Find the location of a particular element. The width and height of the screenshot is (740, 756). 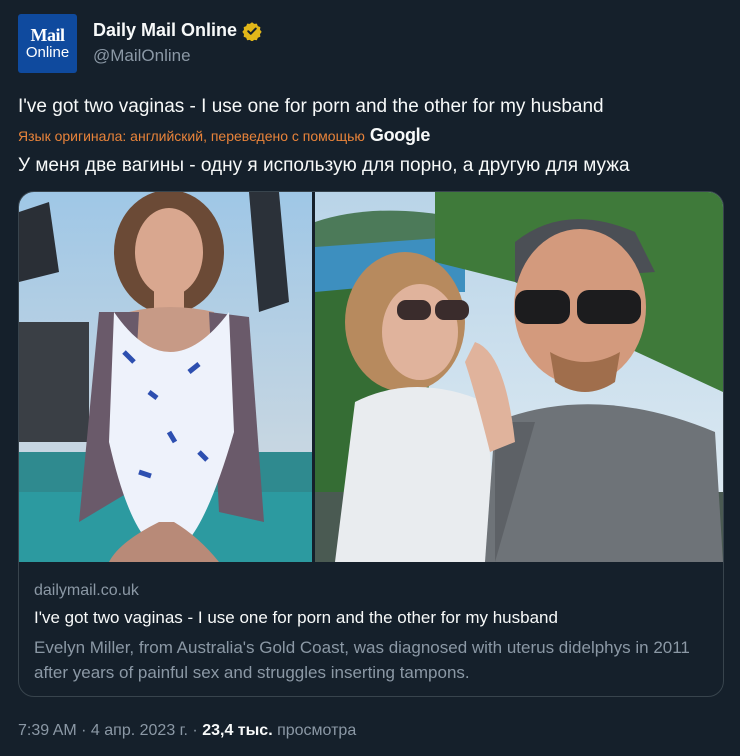

author-handle: @MailOnline is located at coordinates (142, 56).